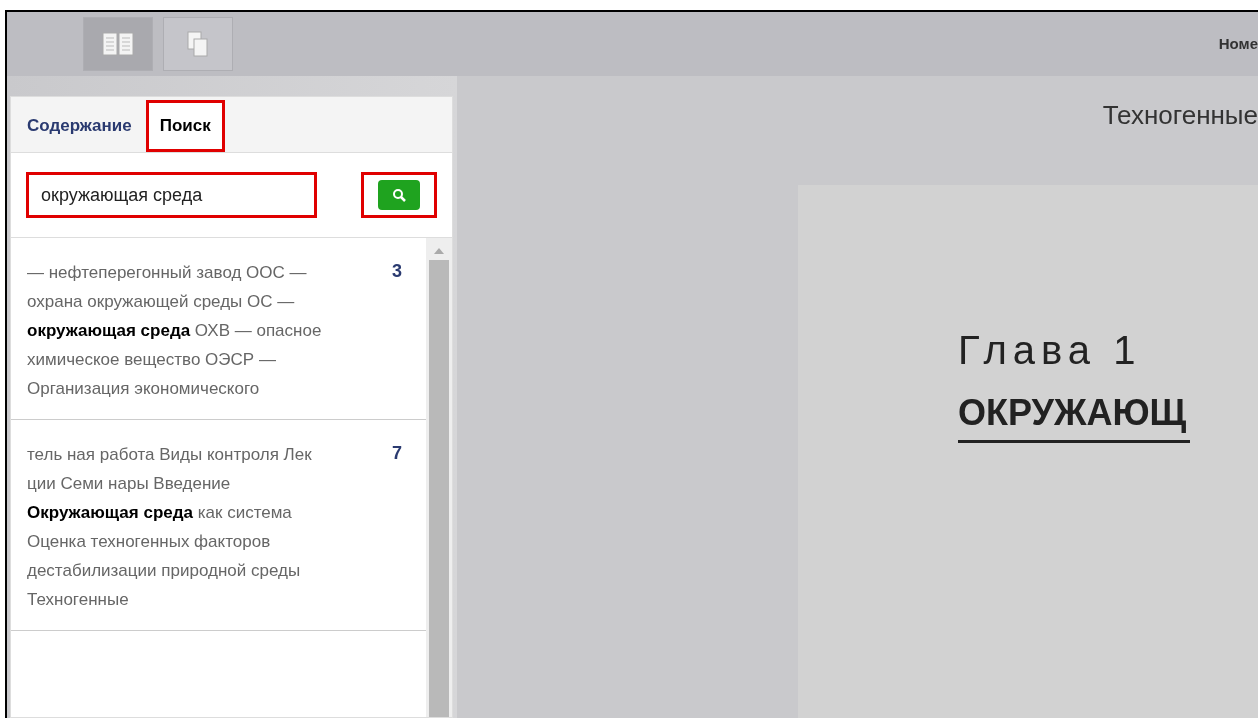 The width and height of the screenshot is (1258, 718). Describe the element at coordinates (1050, 350) in the screenshot. I see `chapter-label: Глава 1` at that location.